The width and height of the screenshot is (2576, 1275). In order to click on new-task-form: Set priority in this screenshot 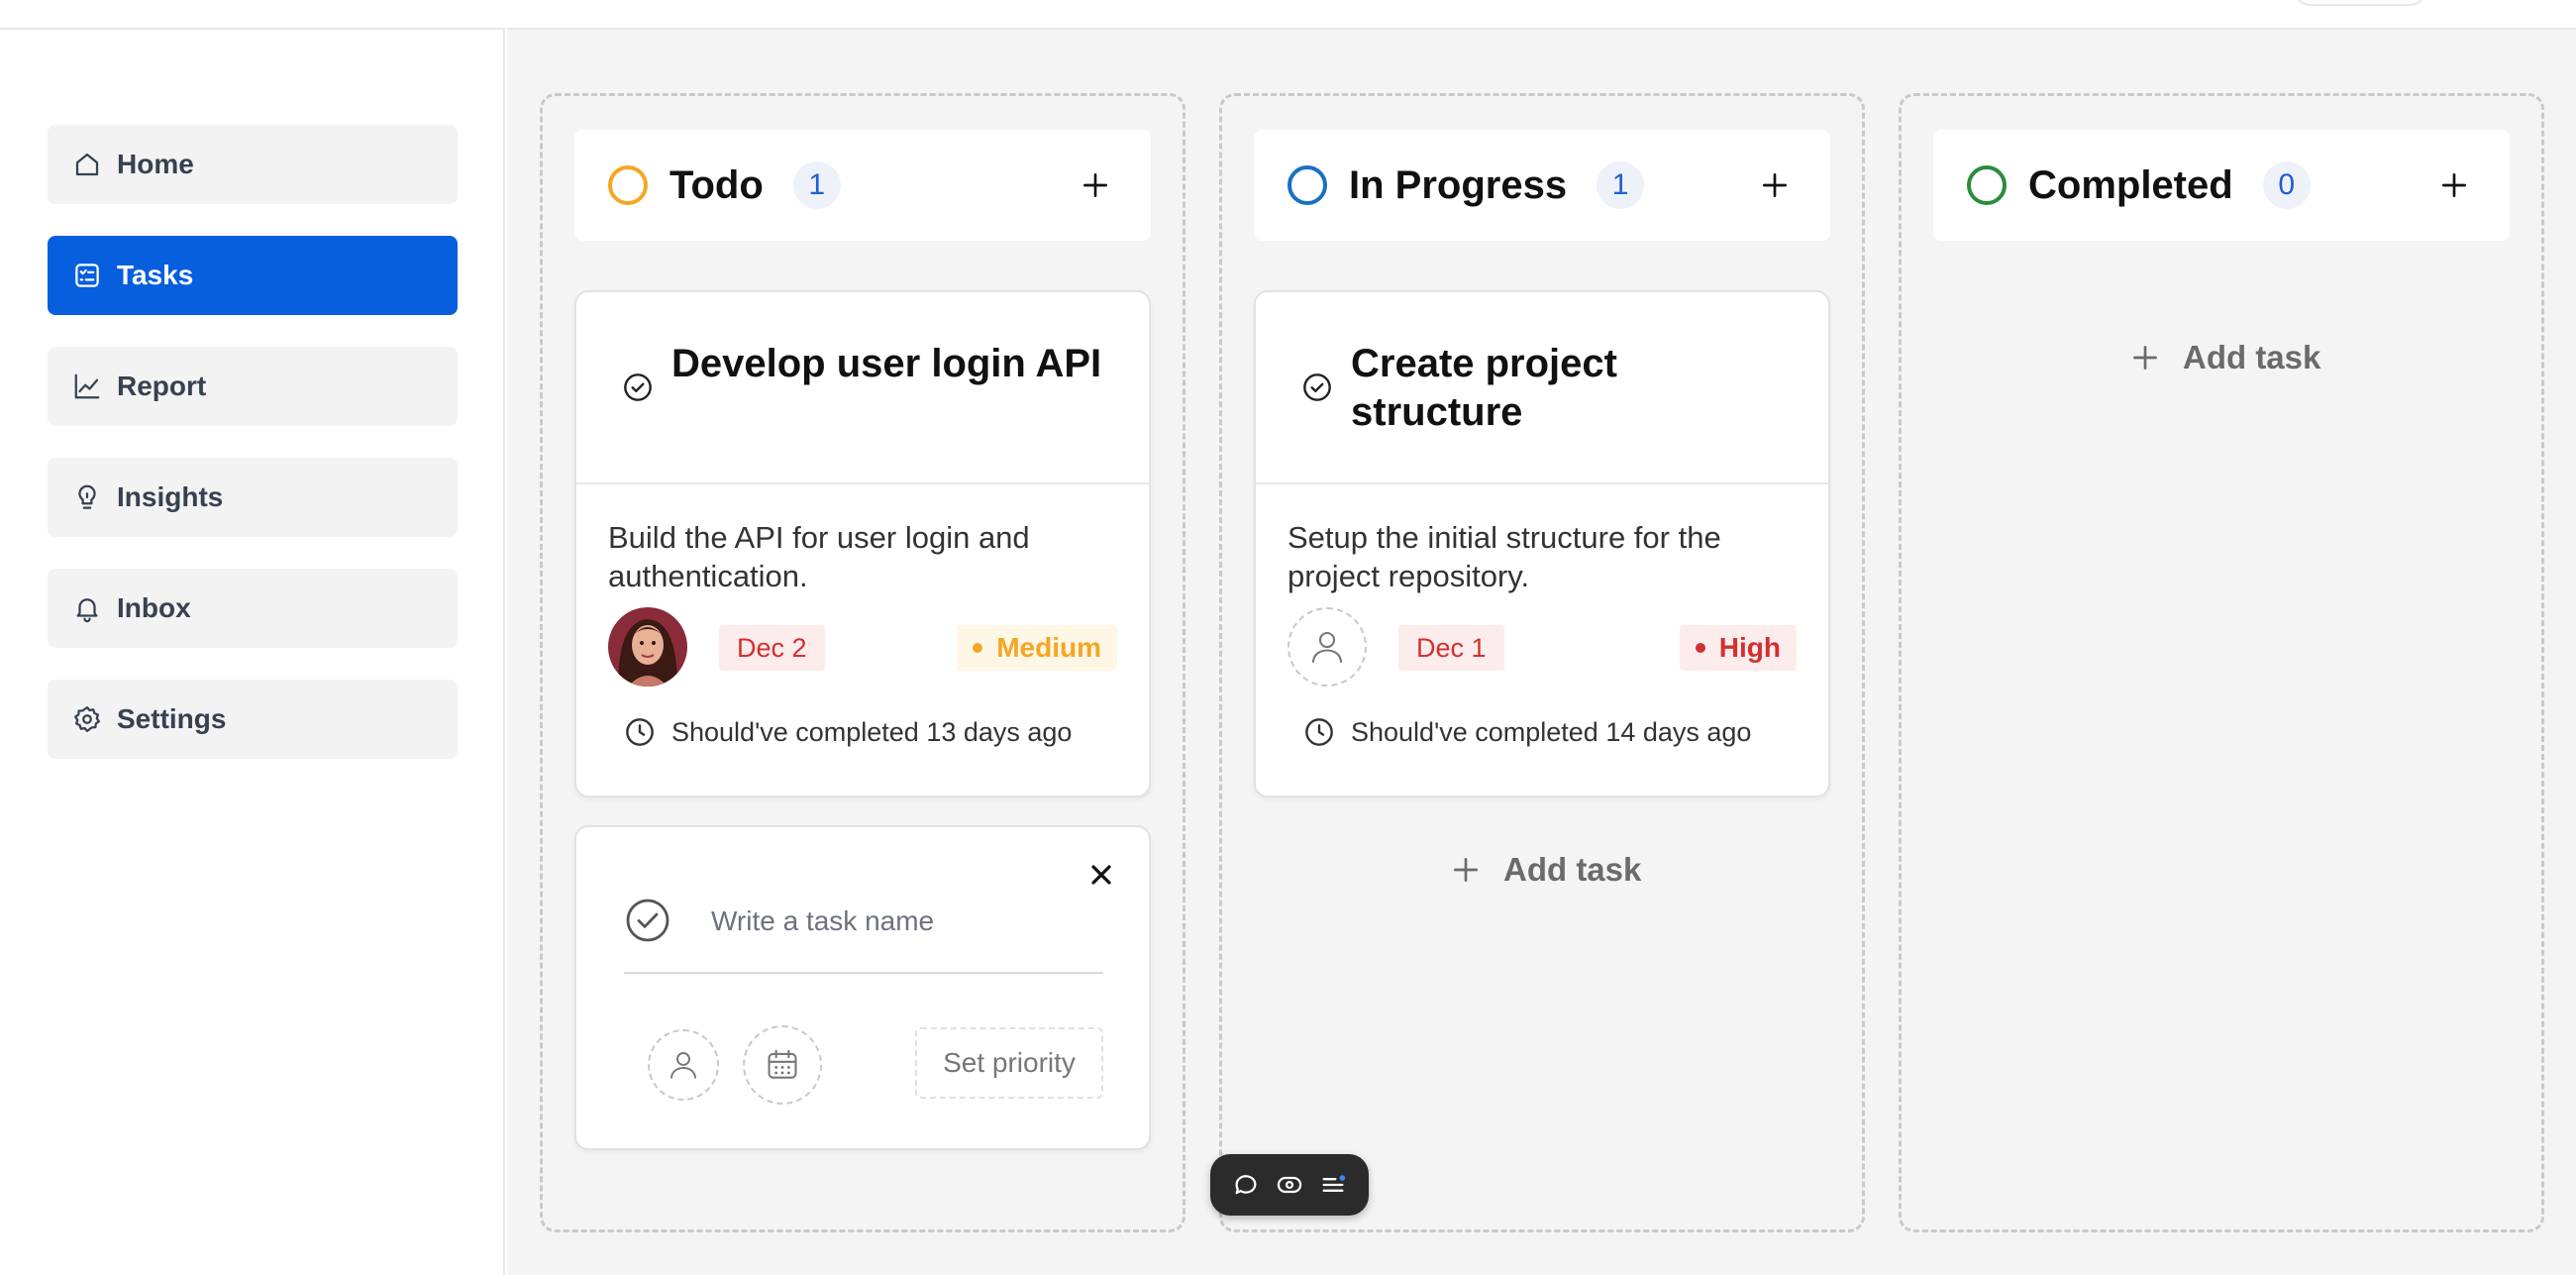, I will do `click(862, 987)`.